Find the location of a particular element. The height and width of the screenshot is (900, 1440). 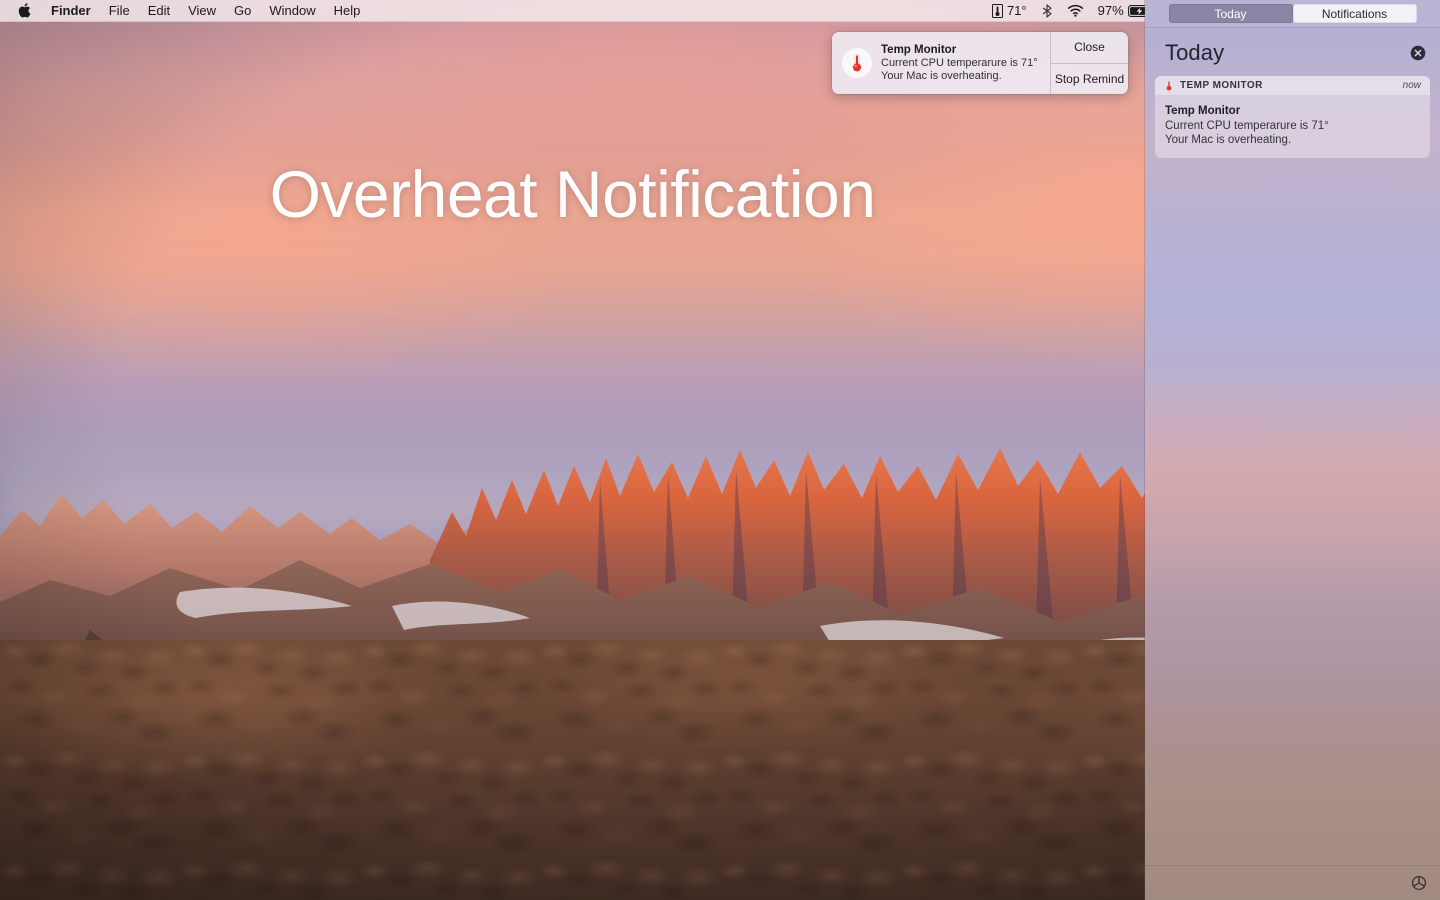

menu-item-view: View is located at coordinates (202, 11).